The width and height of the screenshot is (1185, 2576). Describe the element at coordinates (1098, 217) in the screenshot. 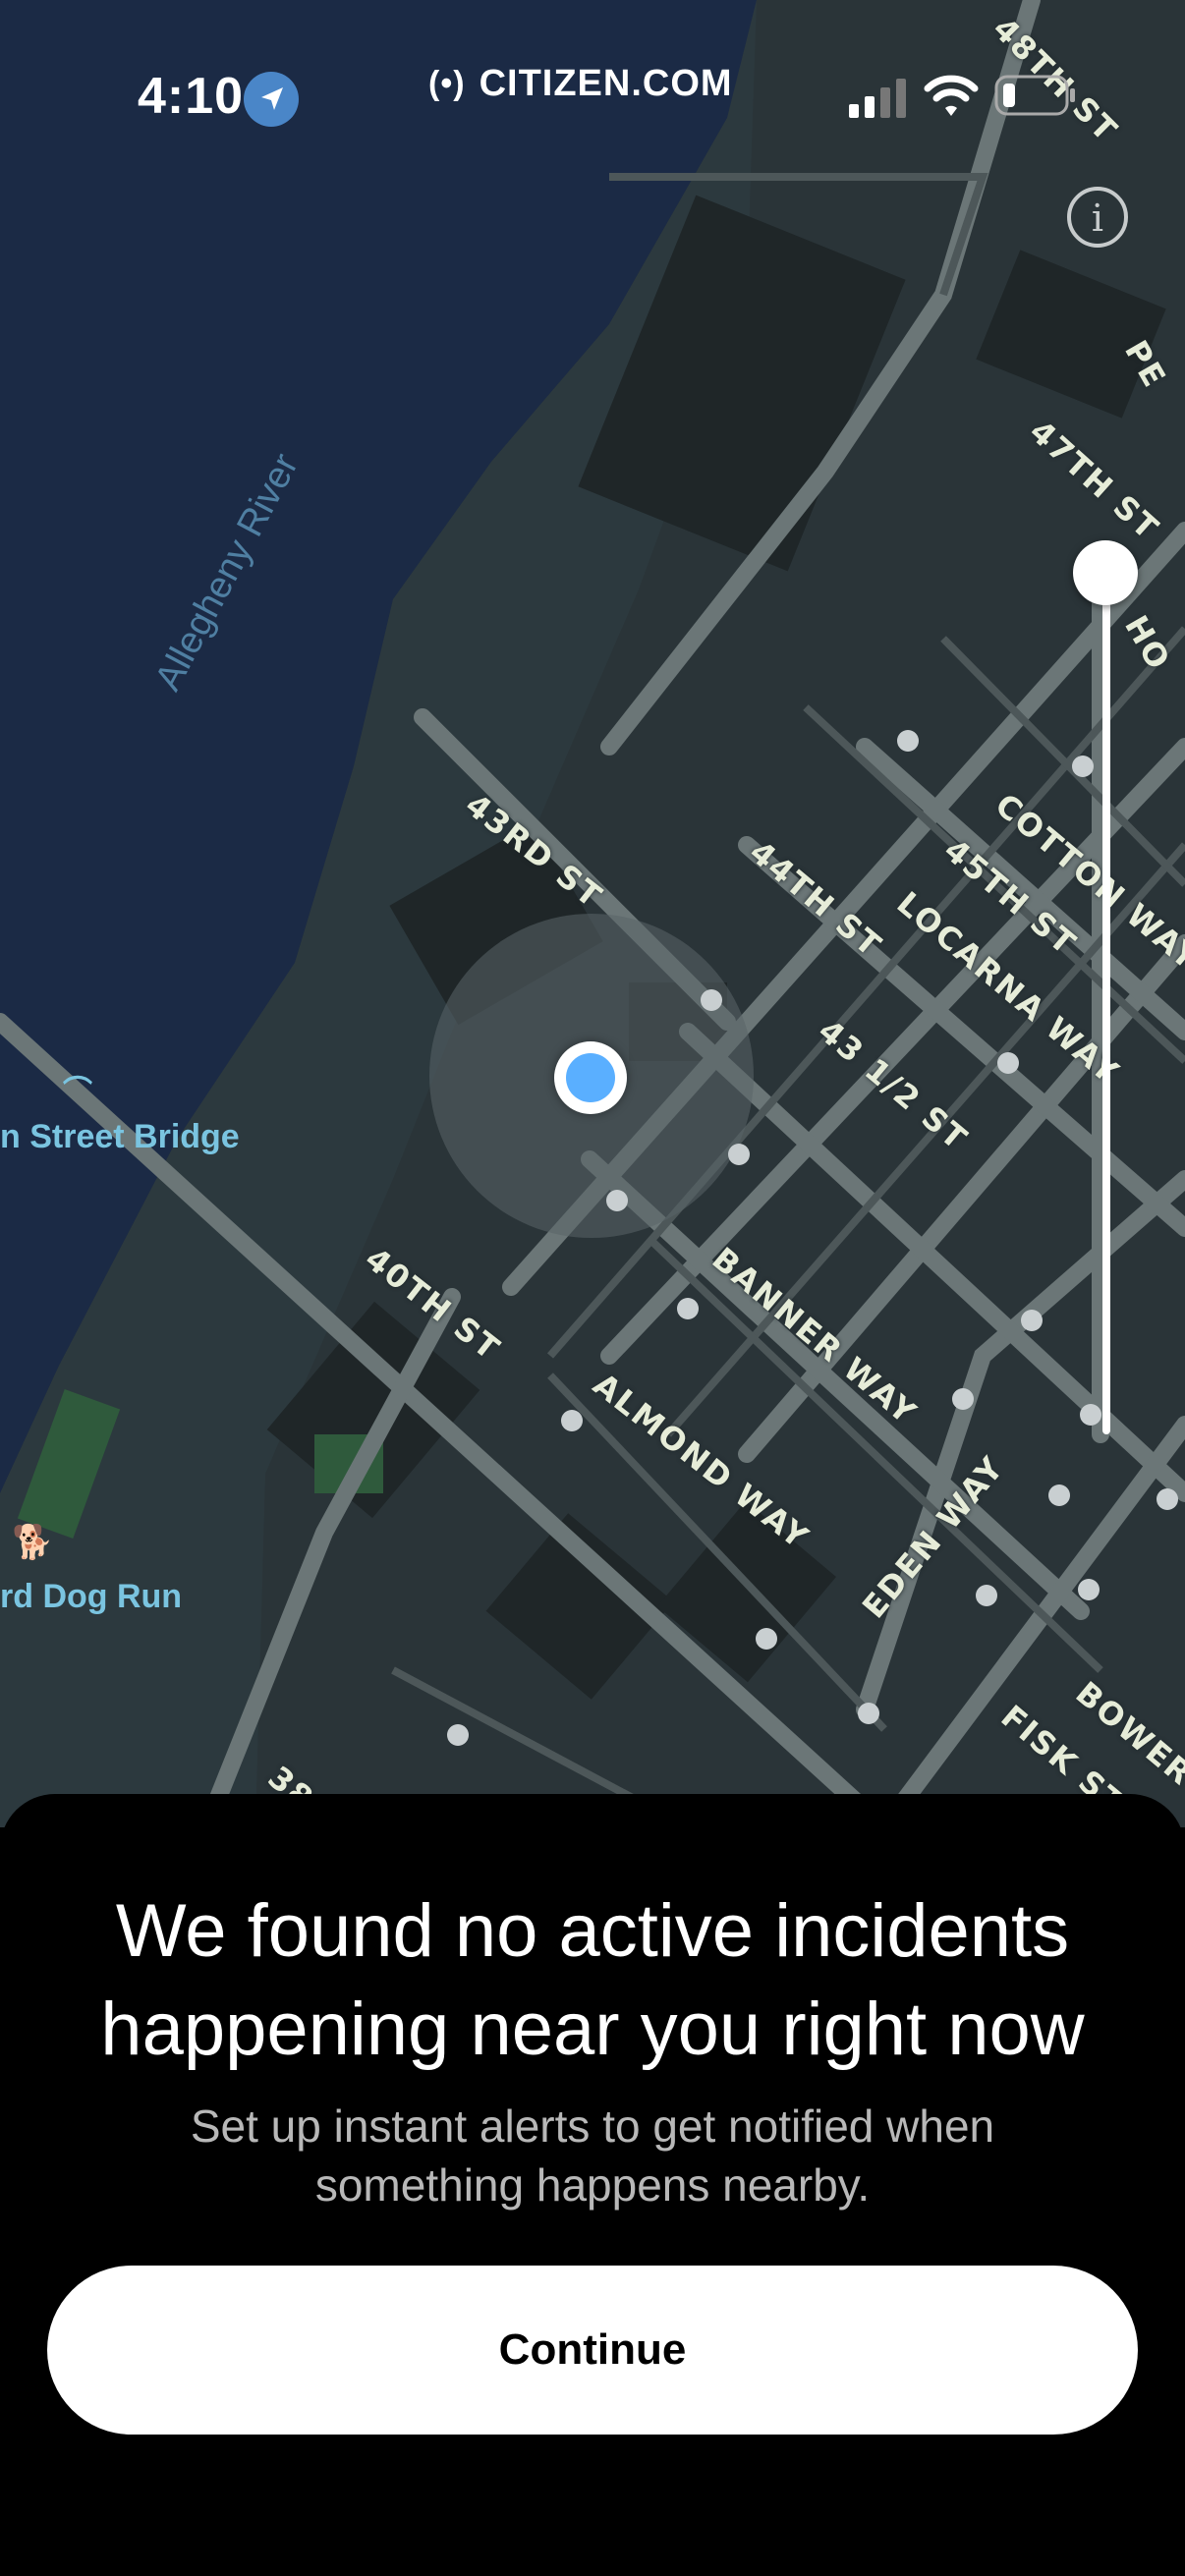

I see `info-icon: i` at that location.